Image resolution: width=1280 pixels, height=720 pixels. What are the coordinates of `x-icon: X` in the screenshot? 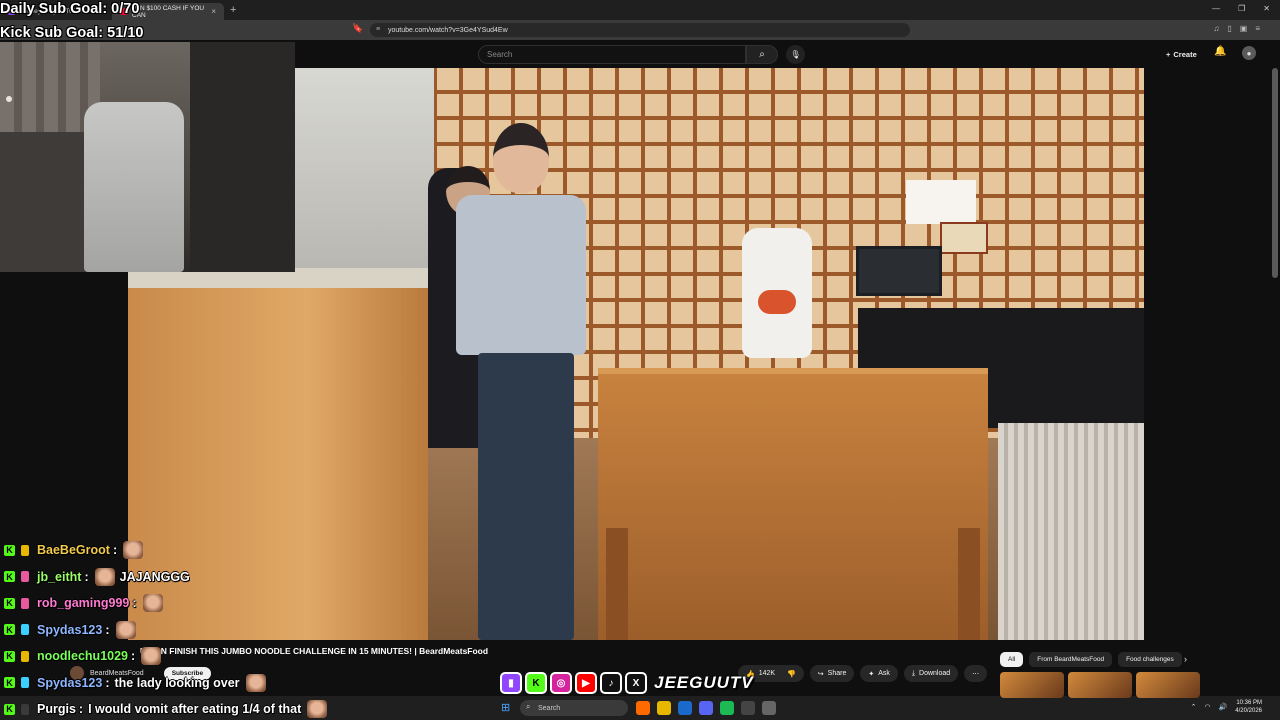 It's located at (636, 683).